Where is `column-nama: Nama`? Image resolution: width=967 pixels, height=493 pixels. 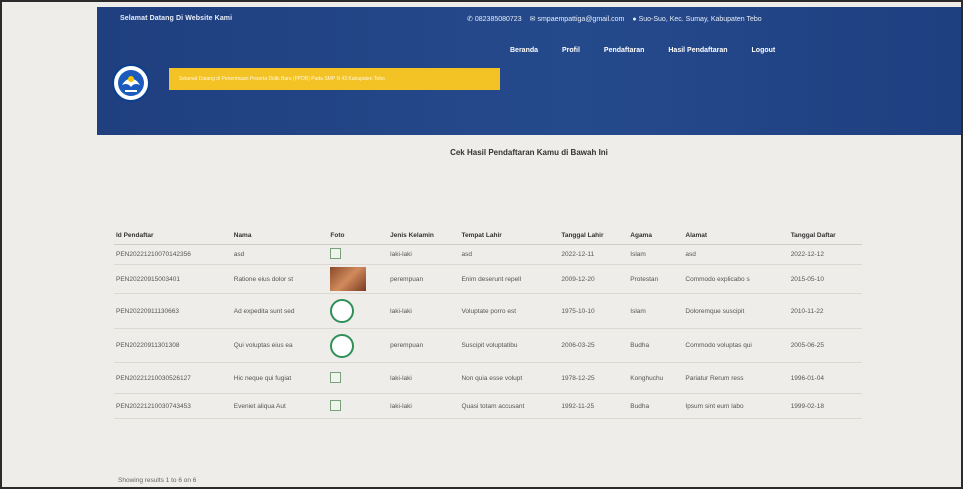
column-nama: Nama is located at coordinates (280, 235).